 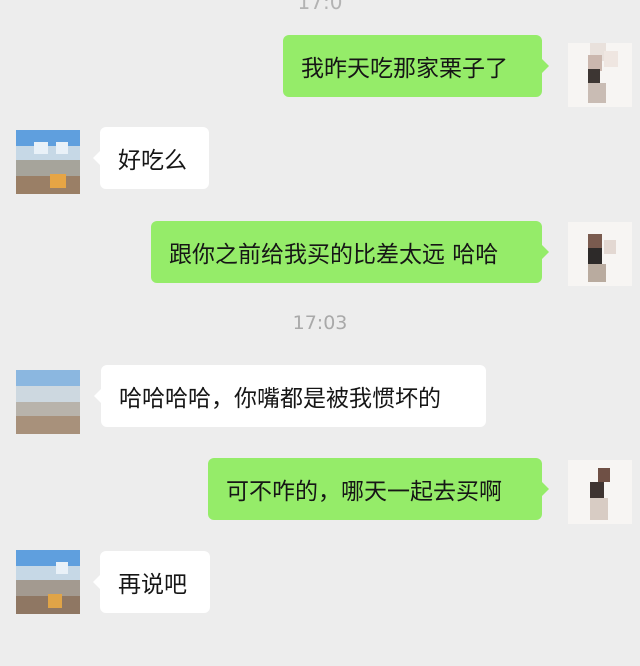 I want to click on message-bubble-incoming: 哈哈哈哈，你嘴都是被我惯坏的, so click(x=290, y=396).